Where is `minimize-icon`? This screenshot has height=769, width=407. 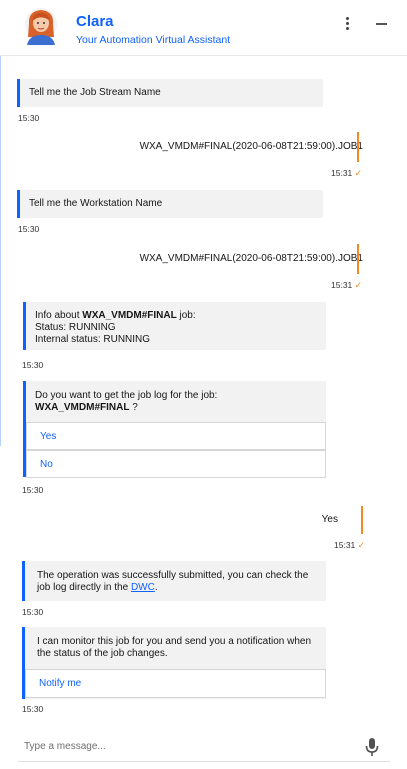
minimize-icon is located at coordinates (382, 24).